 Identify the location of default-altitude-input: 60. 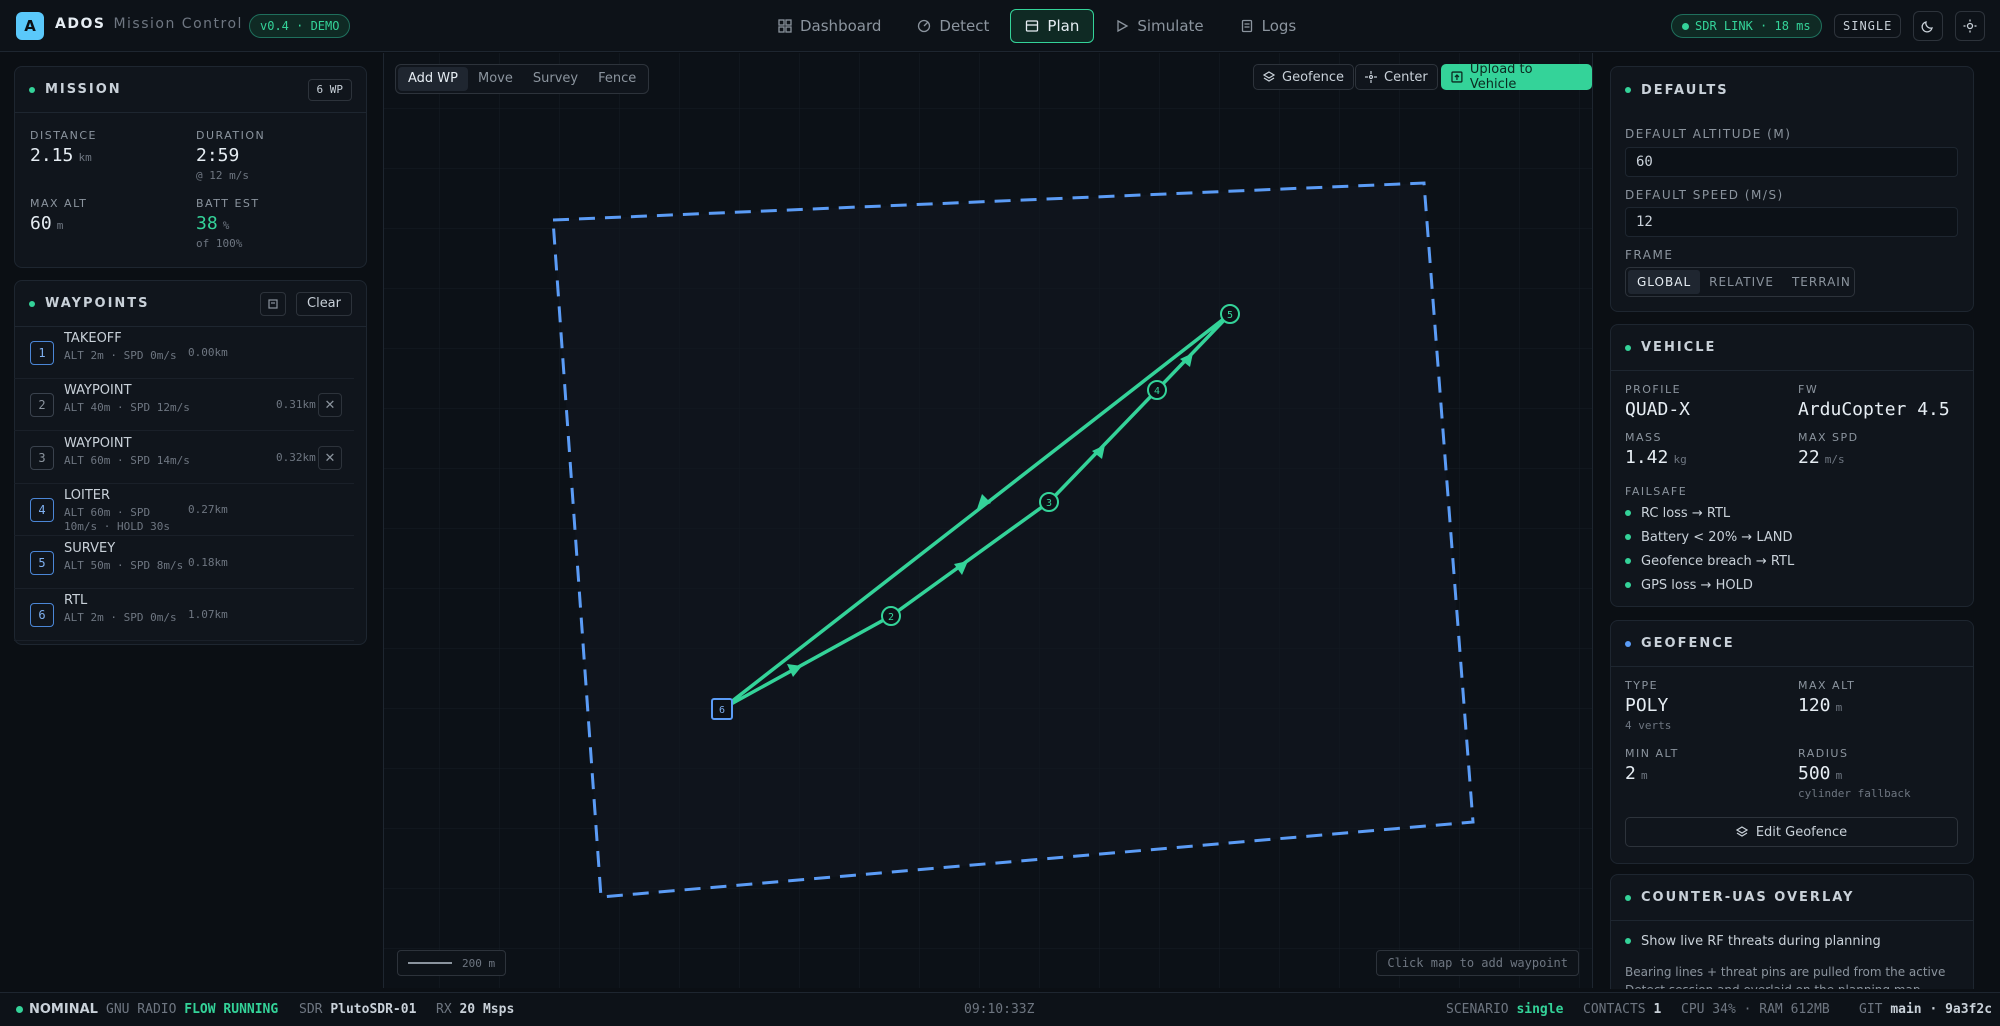
(1791, 162).